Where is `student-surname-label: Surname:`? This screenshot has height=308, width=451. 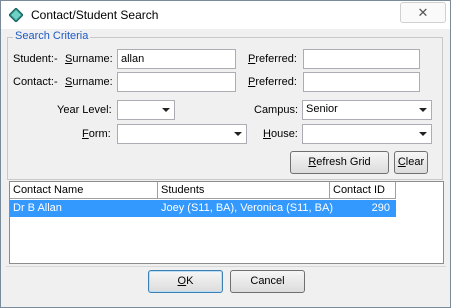 student-surname-label: Surname: is located at coordinates (89, 59).